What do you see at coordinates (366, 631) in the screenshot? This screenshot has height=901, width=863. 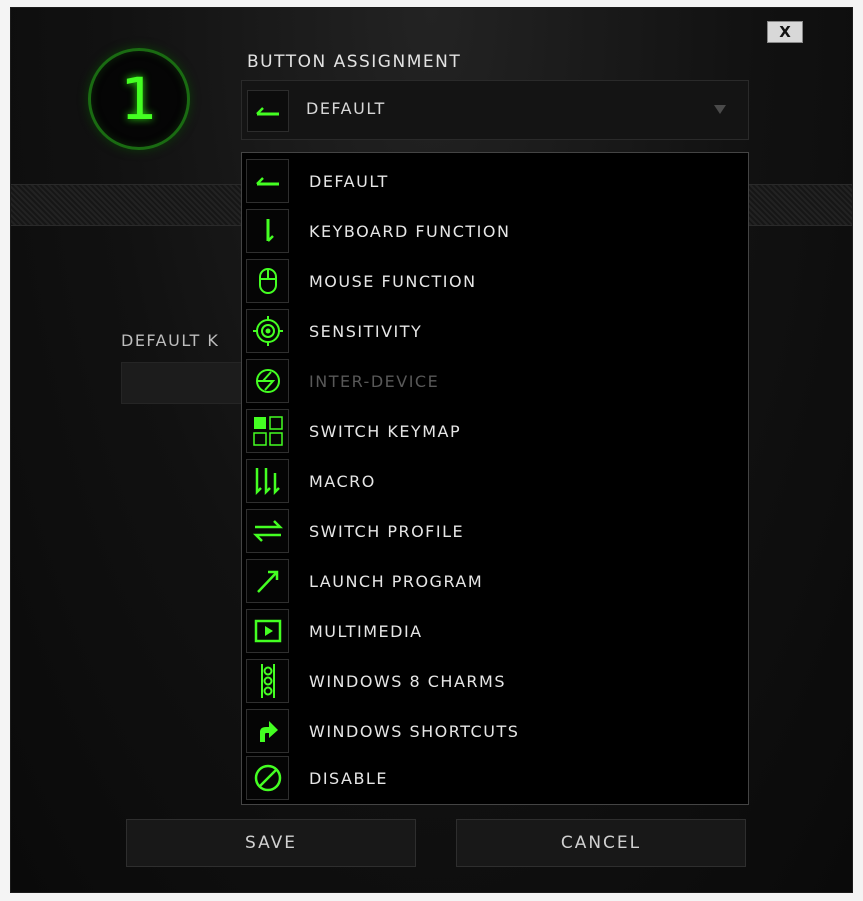 I see `menu-item-label: MULTIMEDIA` at bounding box center [366, 631].